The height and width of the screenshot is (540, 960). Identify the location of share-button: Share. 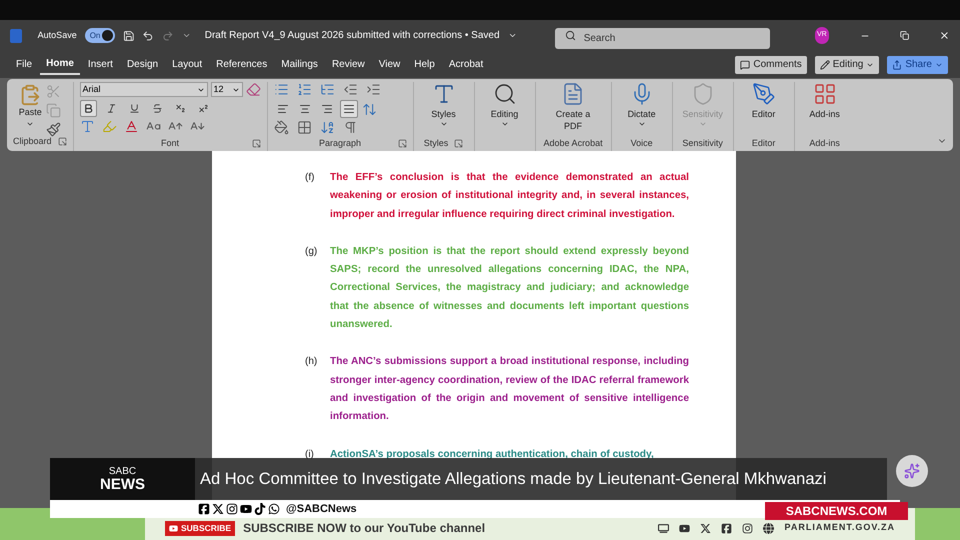
(917, 65).